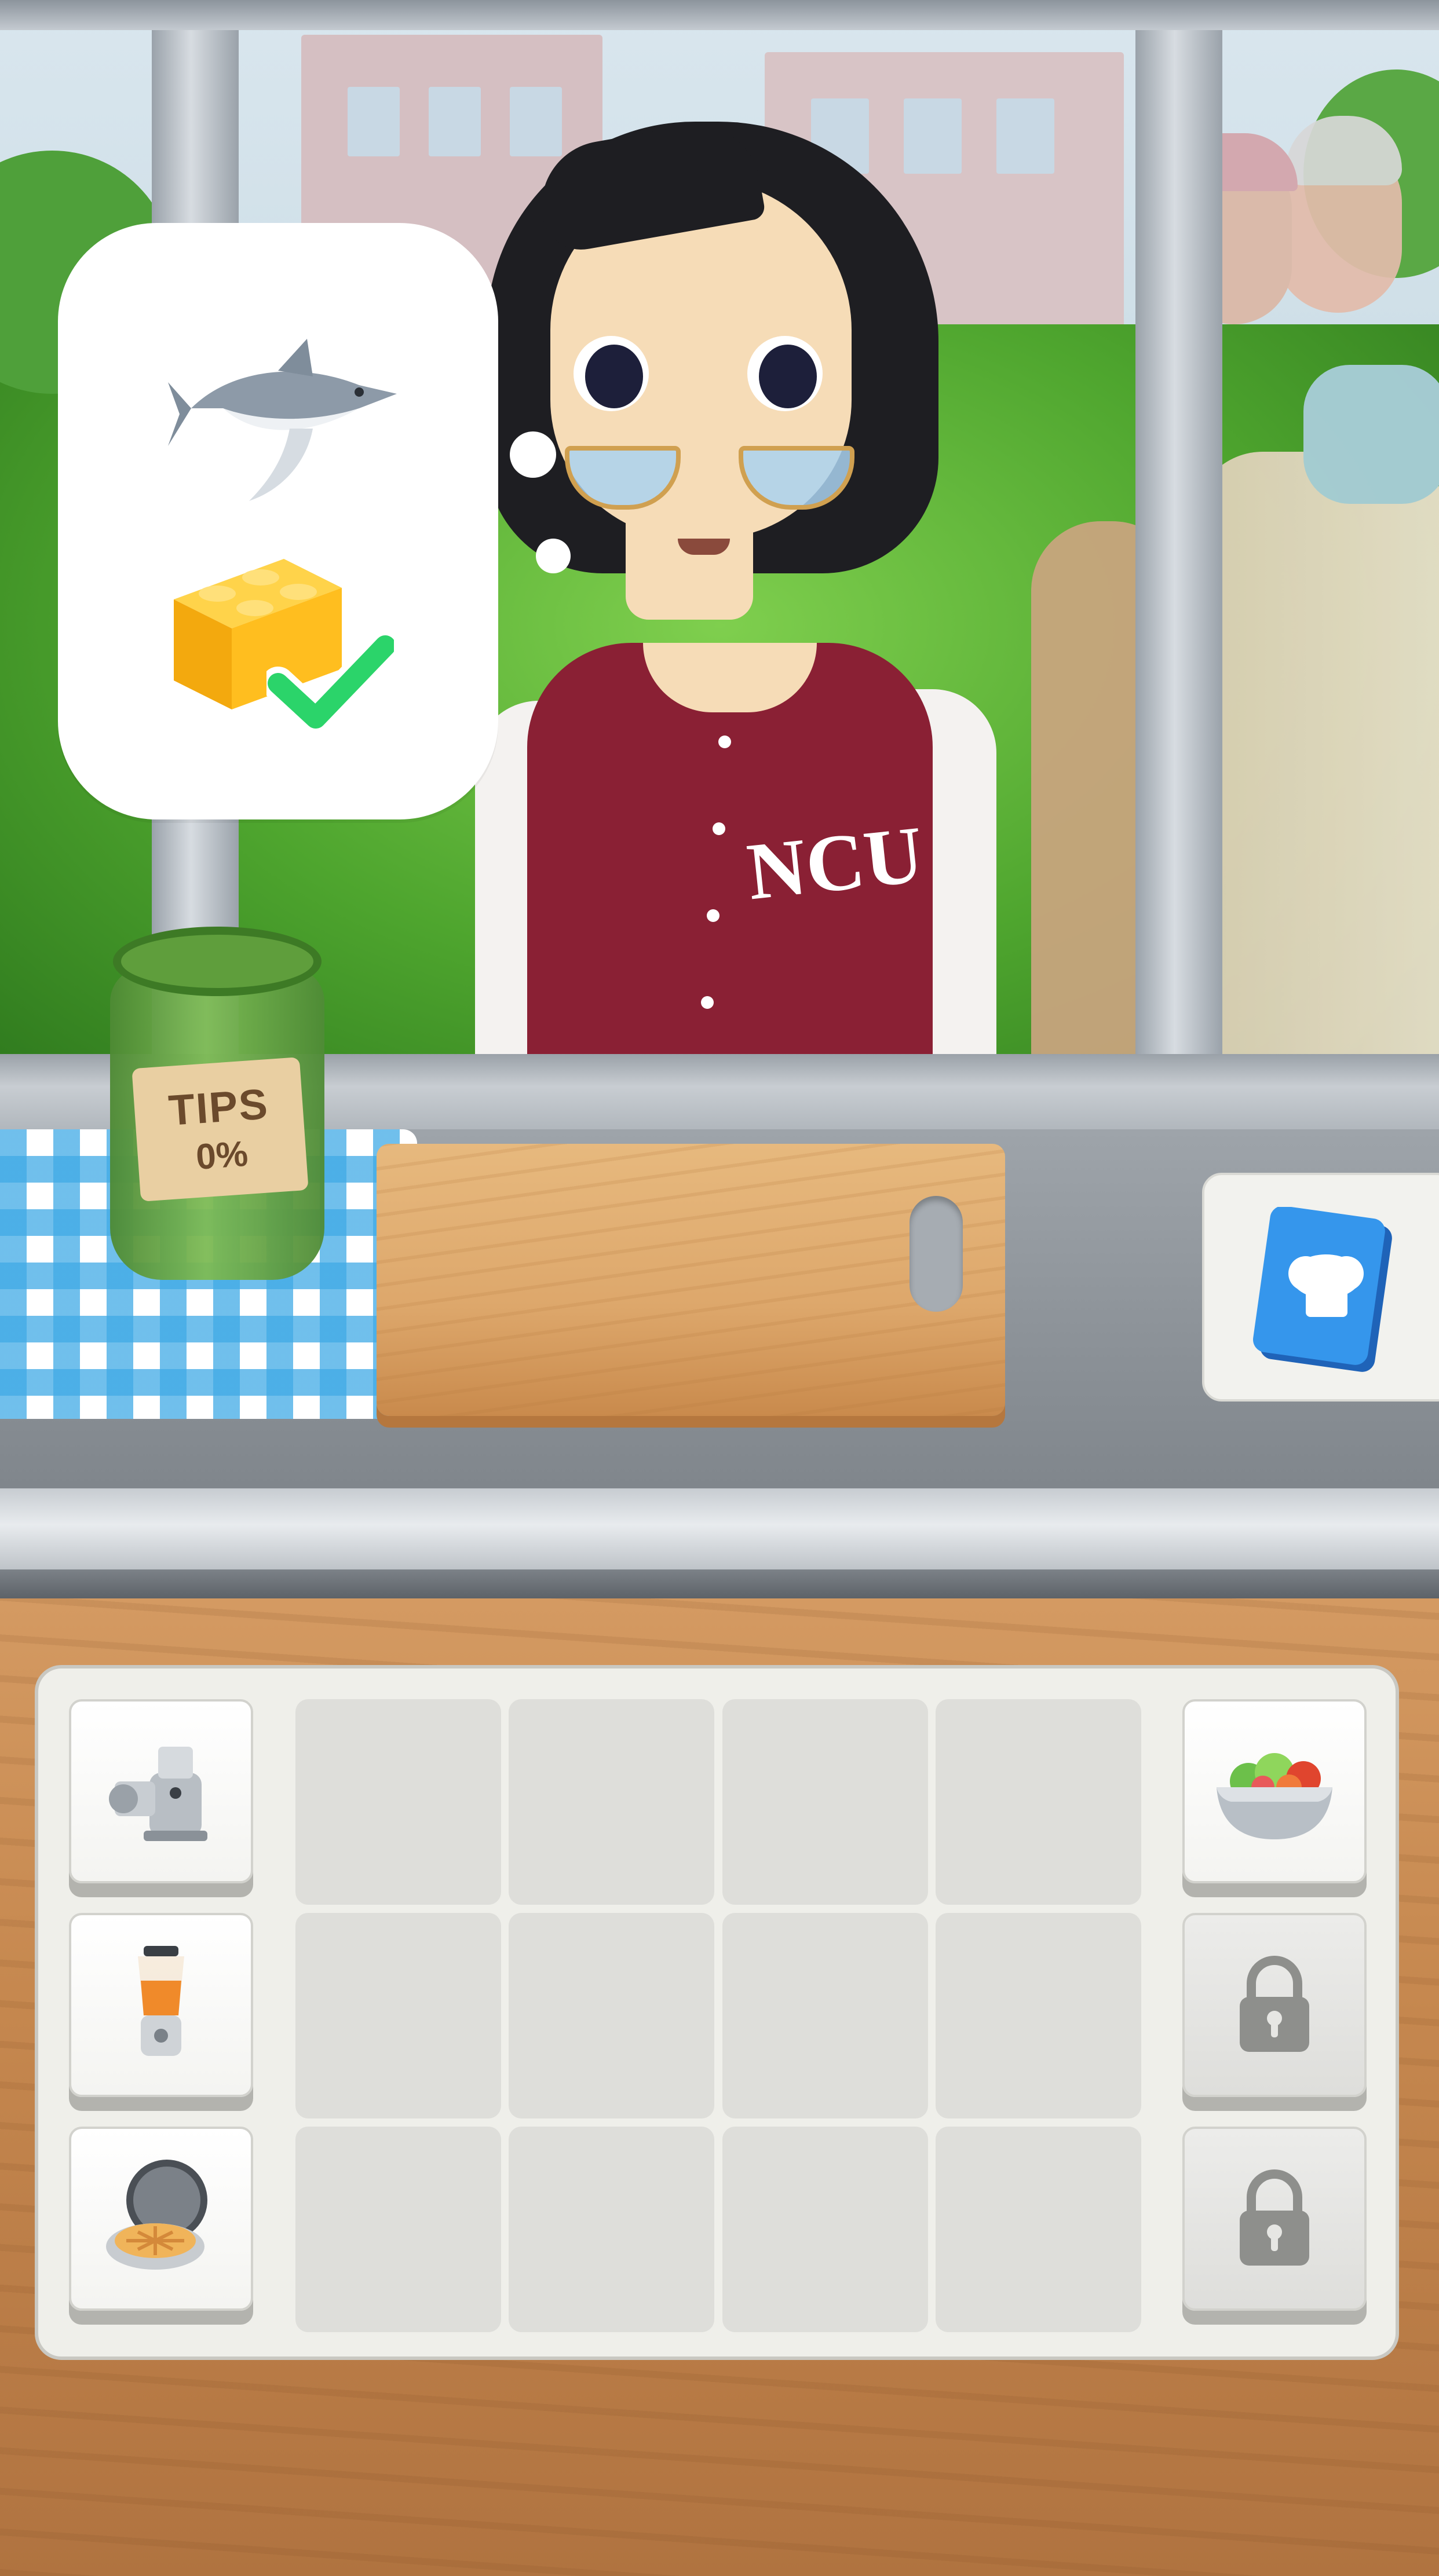 Image resolution: width=1439 pixels, height=2576 pixels. What do you see at coordinates (222, 1155) in the screenshot?
I see `tip-jar-percent: 0%` at bounding box center [222, 1155].